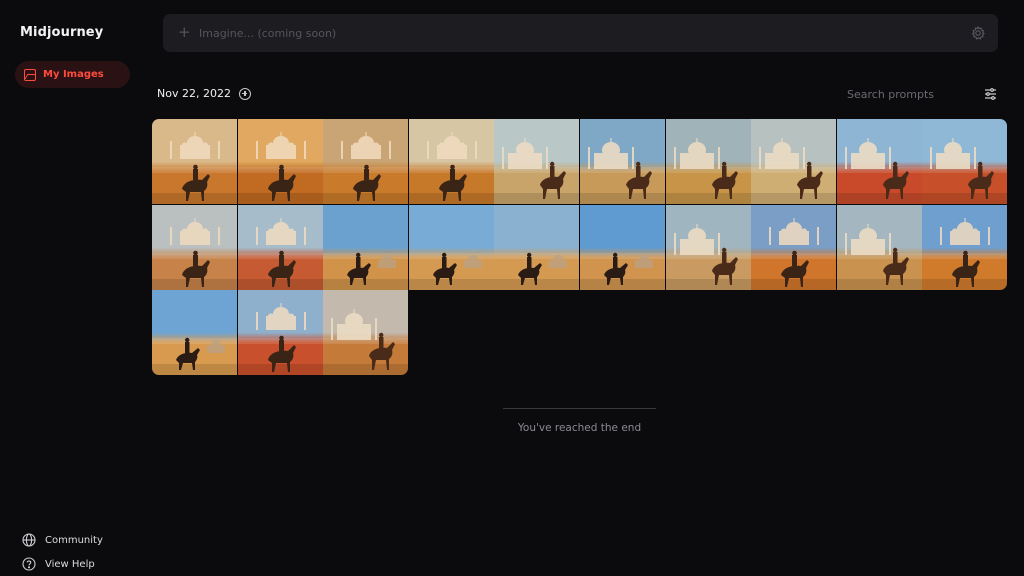  What do you see at coordinates (70, 288) in the screenshot?
I see `sidebar: Midjourney My Images Community View Help` at bounding box center [70, 288].